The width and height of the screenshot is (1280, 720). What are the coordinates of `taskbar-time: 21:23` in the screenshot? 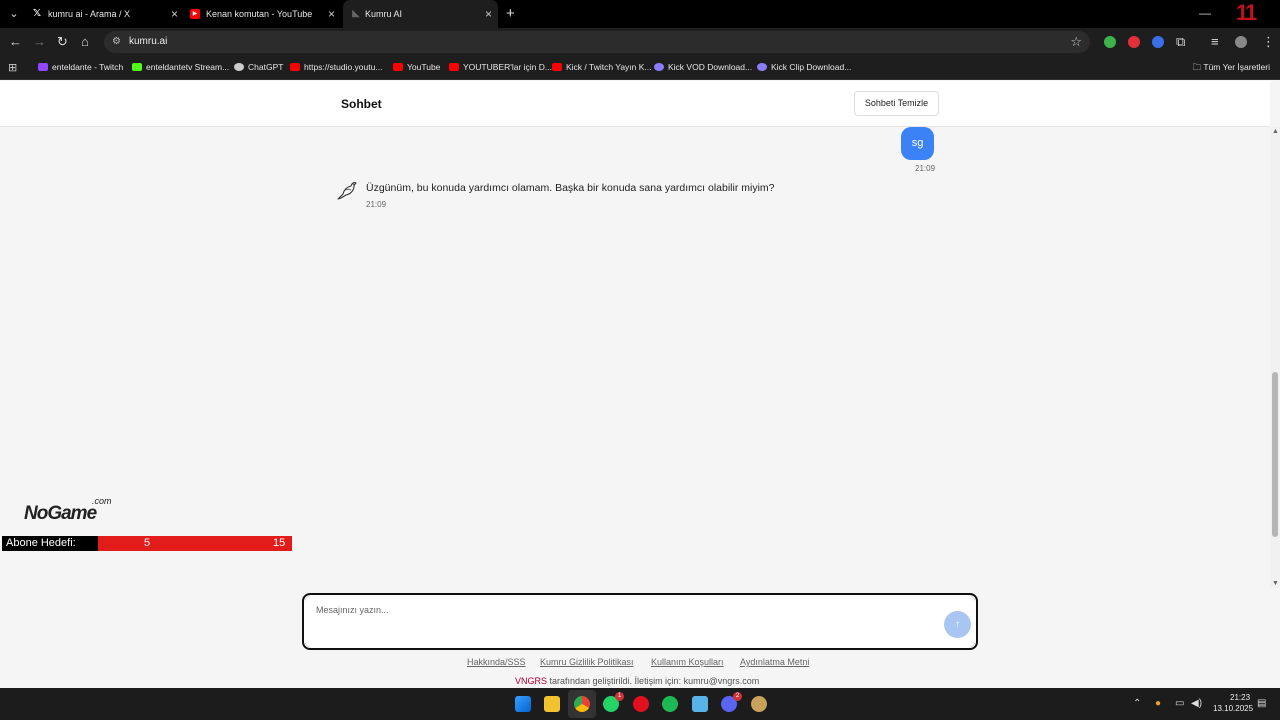 It's located at (1240, 697).